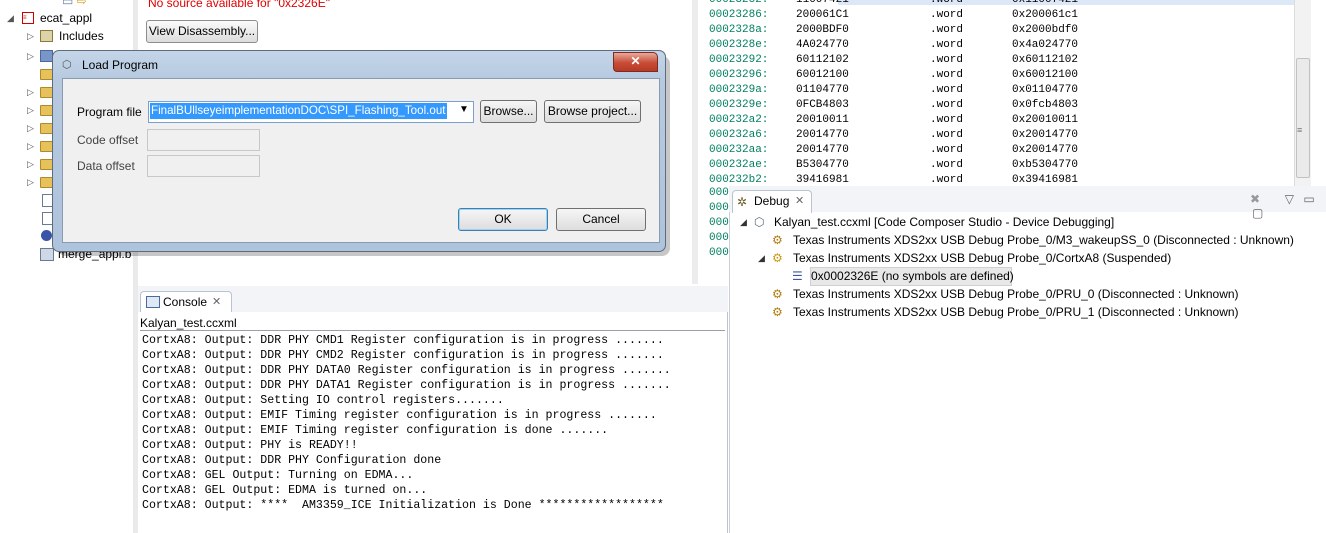 This screenshot has height=533, width=1326. I want to click on minimize-icon: ▭, so click(1308, 199).